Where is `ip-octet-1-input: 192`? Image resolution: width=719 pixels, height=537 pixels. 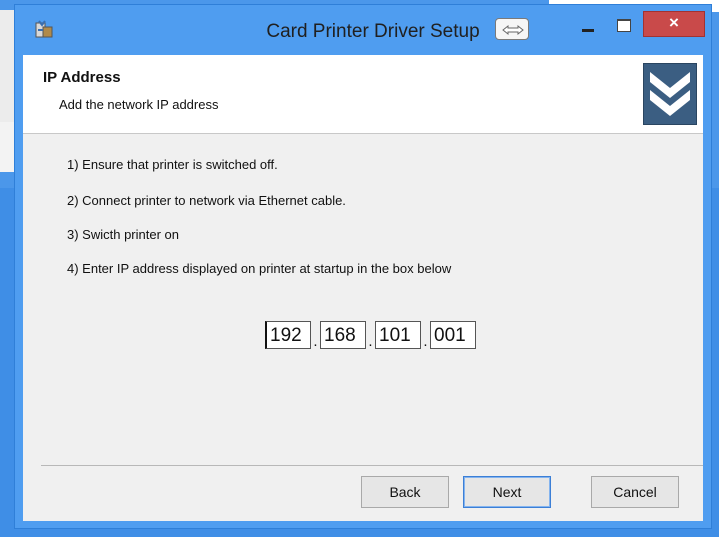 ip-octet-1-input: 192 is located at coordinates (288, 335).